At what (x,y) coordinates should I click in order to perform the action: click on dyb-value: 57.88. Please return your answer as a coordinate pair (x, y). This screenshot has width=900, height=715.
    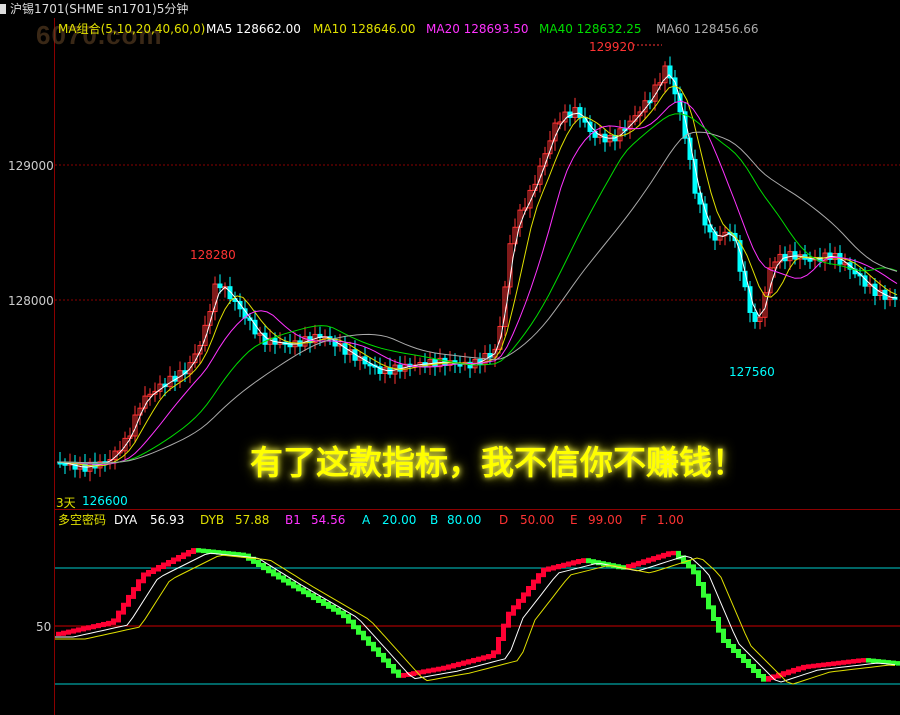
    Looking at the image, I should click on (252, 520).